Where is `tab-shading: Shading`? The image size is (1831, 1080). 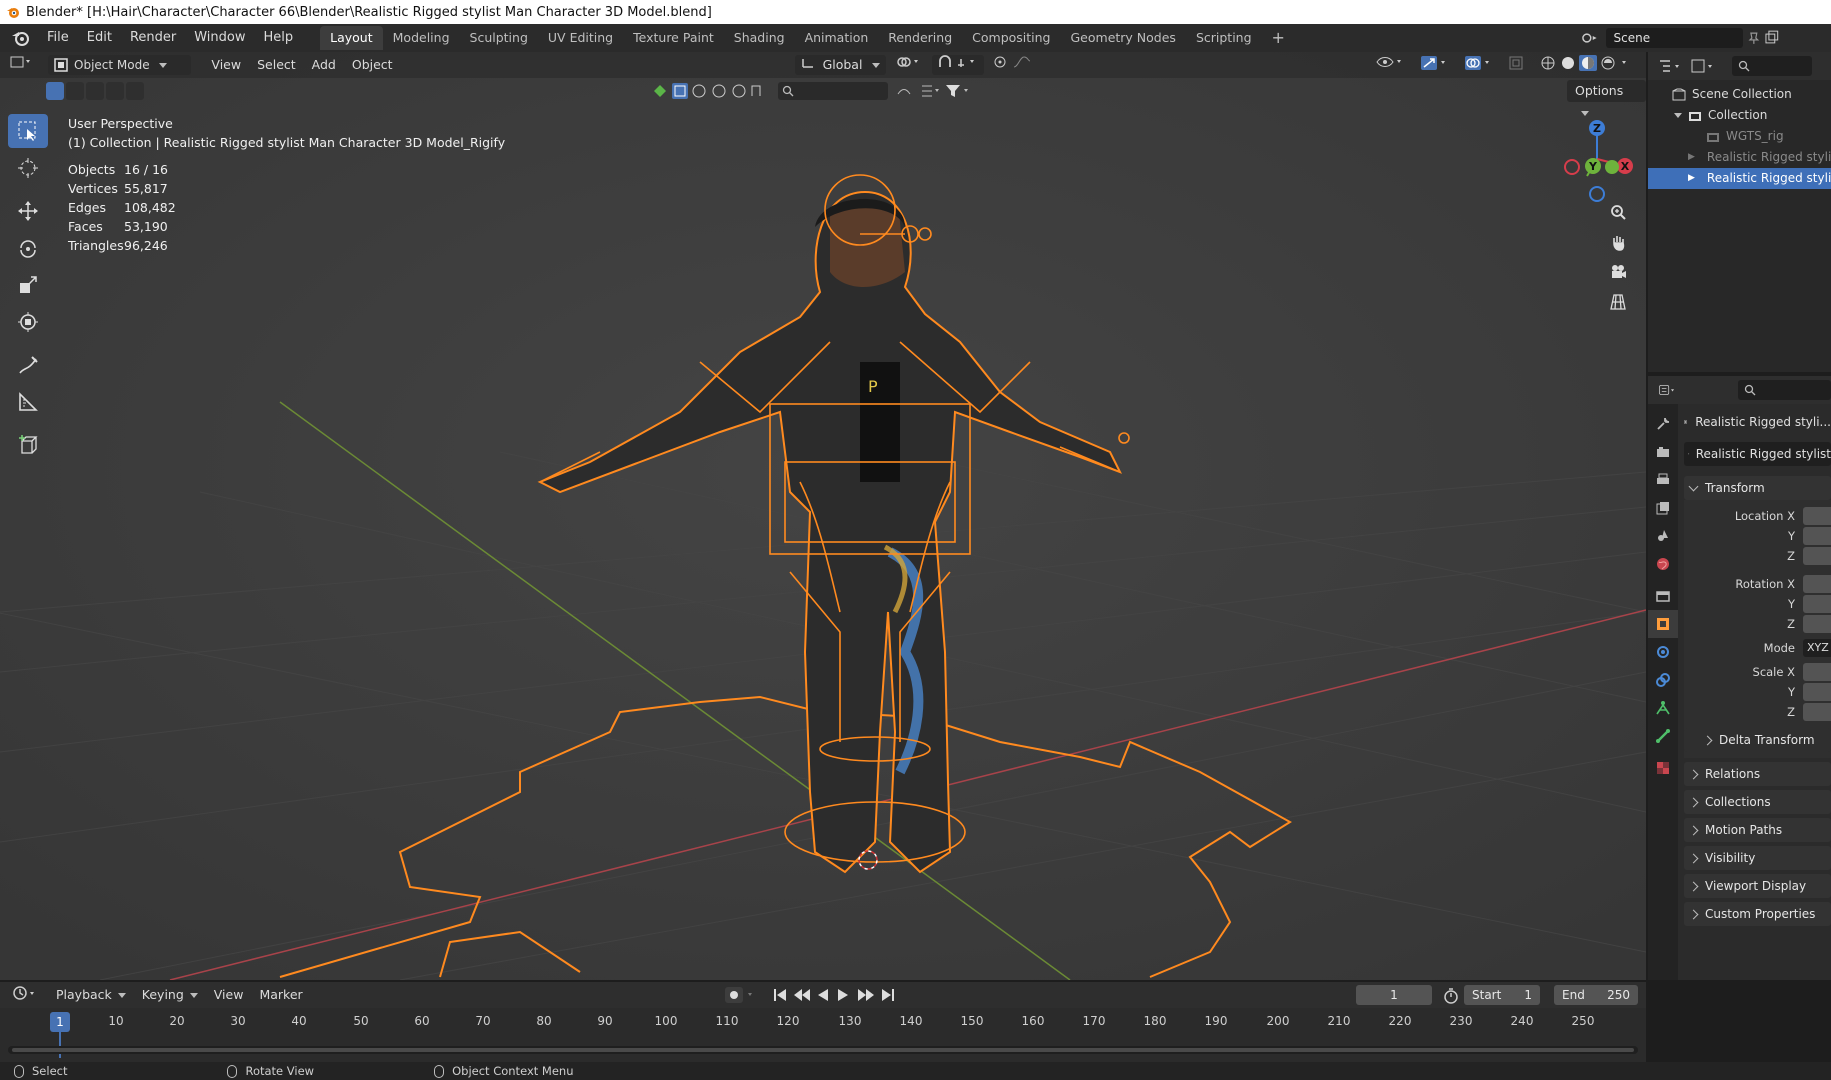
tab-shading: Shading is located at coordinates (759, 38).